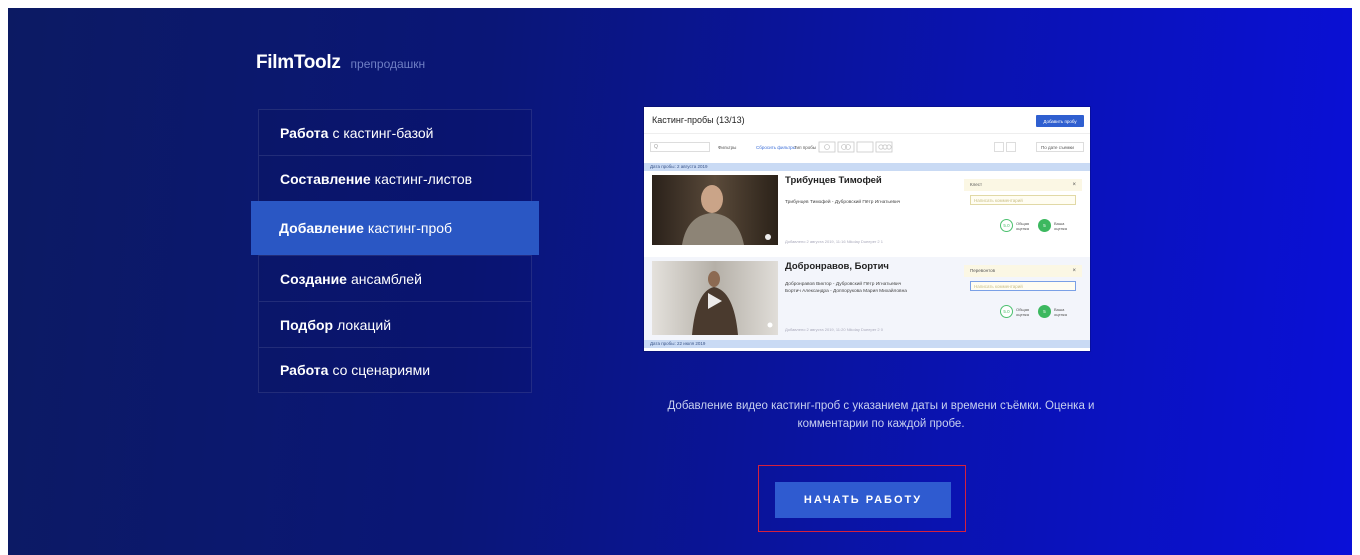 This screenshot has width=1360, height=555. I want to click on menu-item-locations: Подбор локаций, so click(395, 324).